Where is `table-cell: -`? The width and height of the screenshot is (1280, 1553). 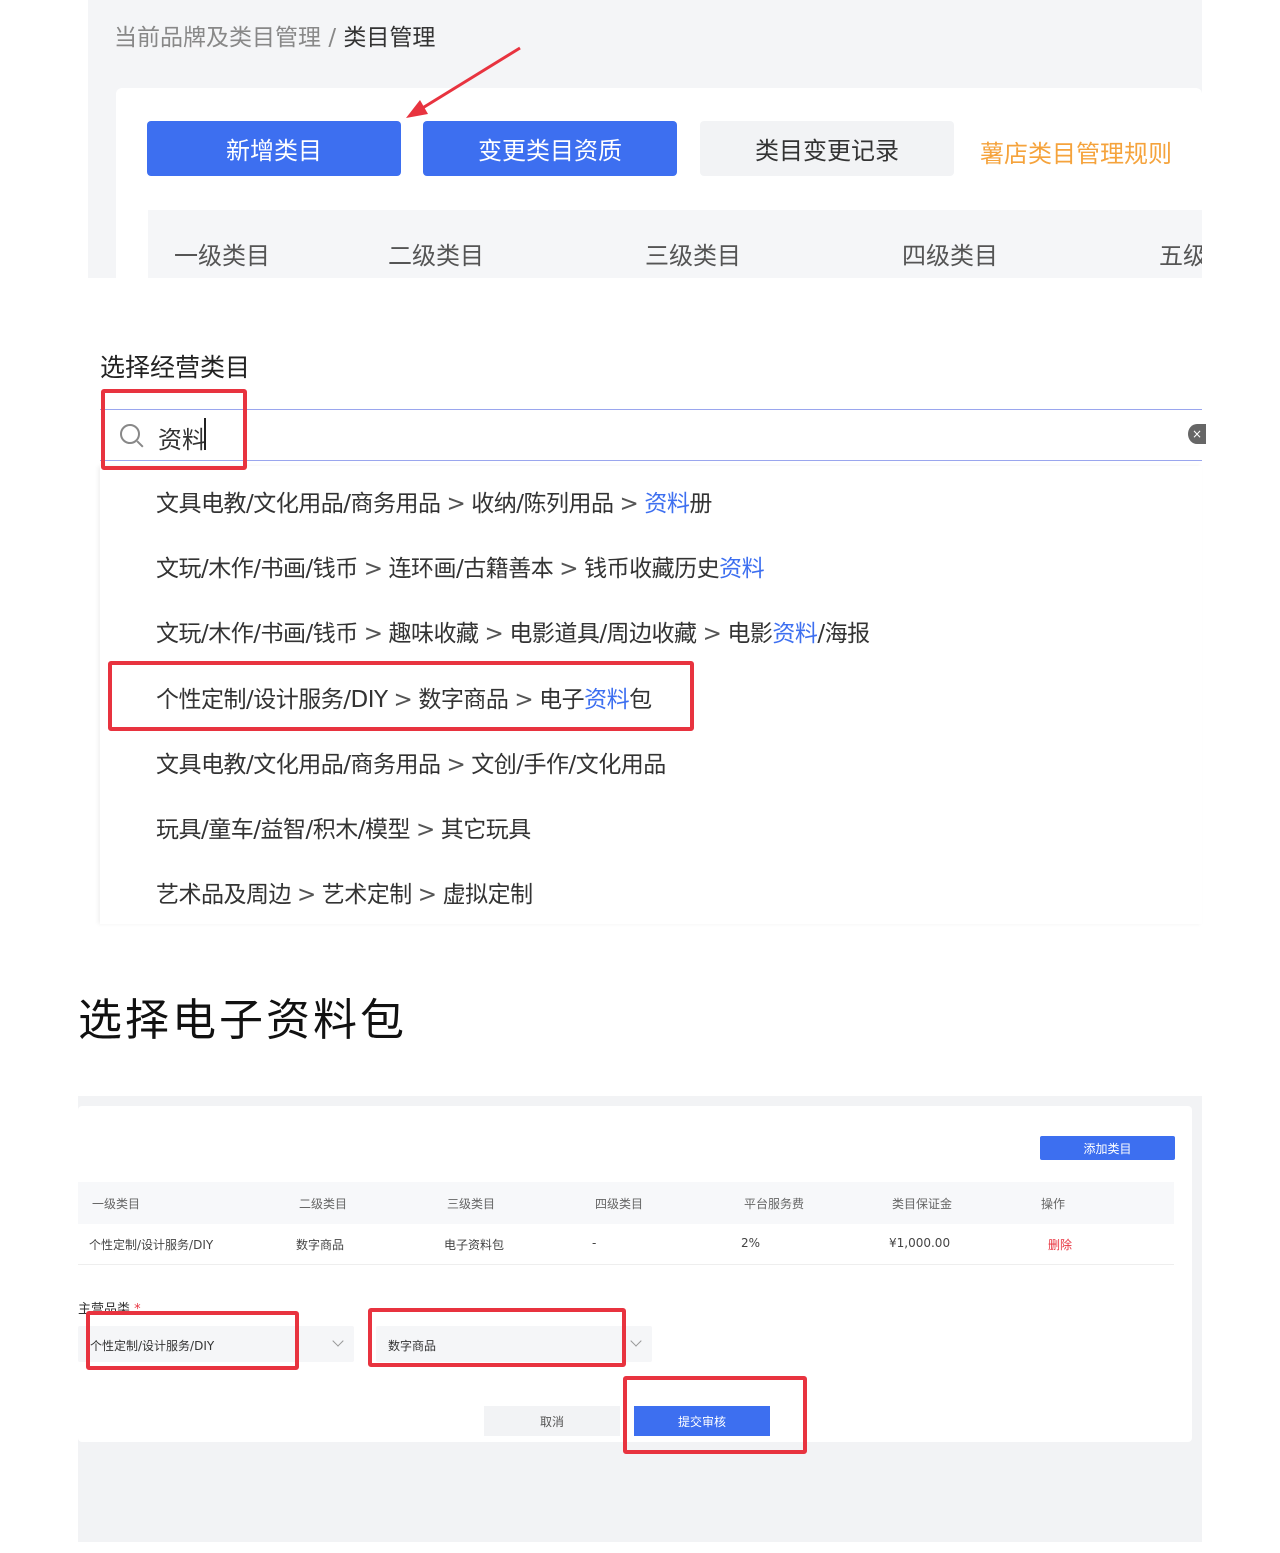
table-cell: - is located at coordinates (594, 1243).